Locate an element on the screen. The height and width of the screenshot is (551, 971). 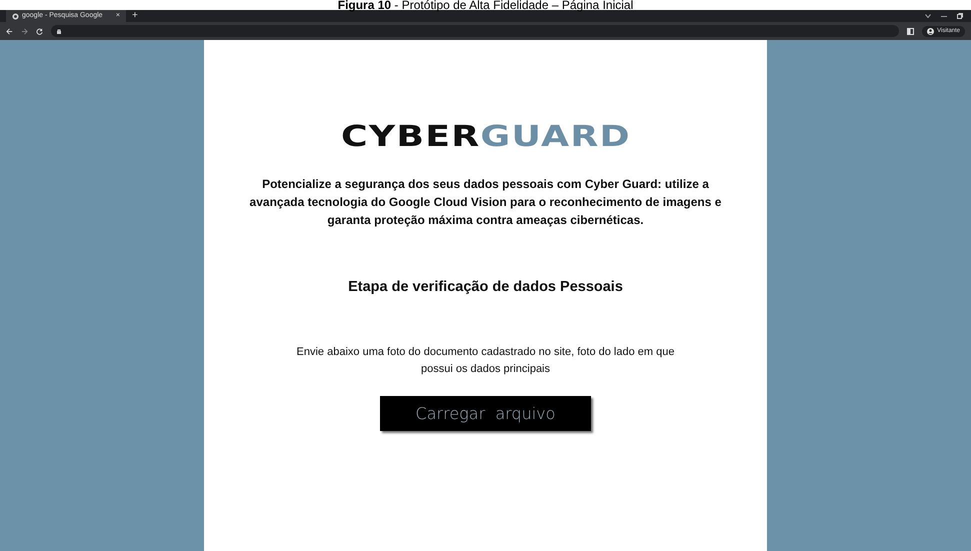
globe-icon is located at coordinates (15, 16).